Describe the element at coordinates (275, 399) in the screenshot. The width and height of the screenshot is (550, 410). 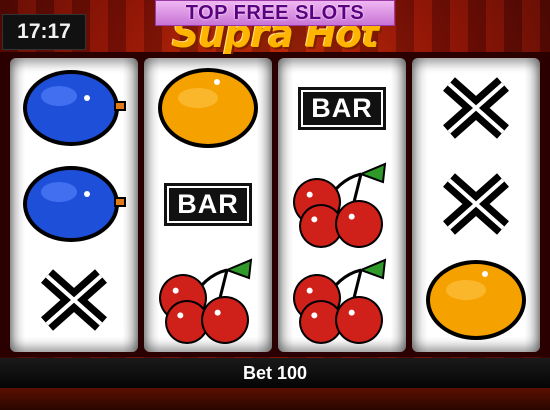
I see `bottom-strip` at that location.